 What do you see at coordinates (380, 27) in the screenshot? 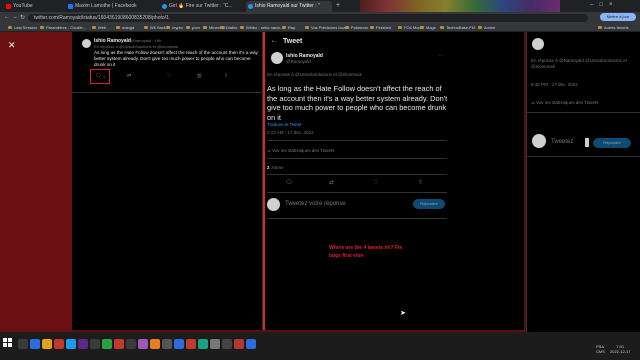
I see `bookmark-item: Finished` at bounding box center [380, 27].